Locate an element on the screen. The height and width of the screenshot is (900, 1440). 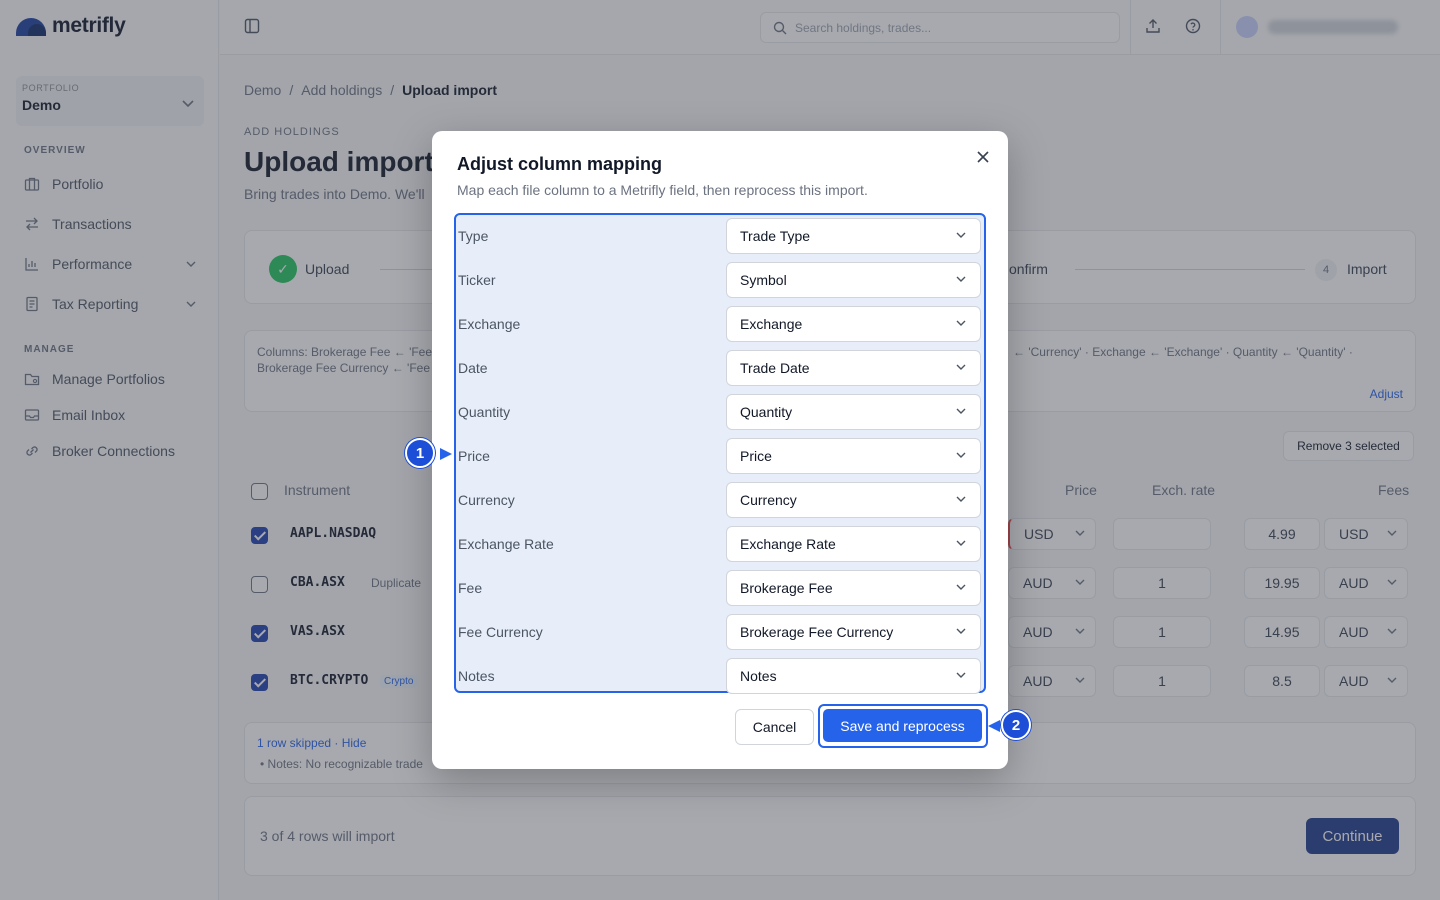
mapping-field-value: Brokerage Fee is located at coordinates (786, 588).